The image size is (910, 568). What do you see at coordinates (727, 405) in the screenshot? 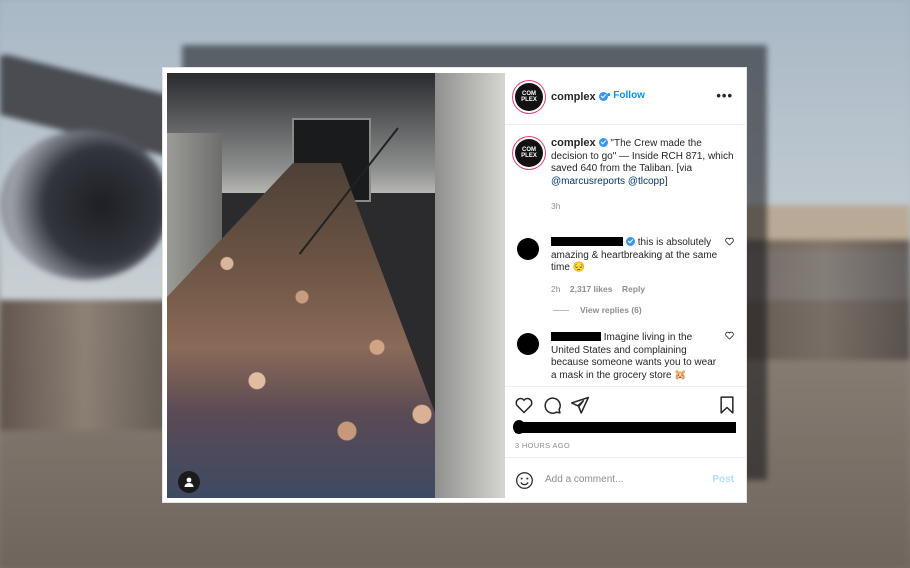
I see `bookmark-icon` at bounding box center [727, 405].